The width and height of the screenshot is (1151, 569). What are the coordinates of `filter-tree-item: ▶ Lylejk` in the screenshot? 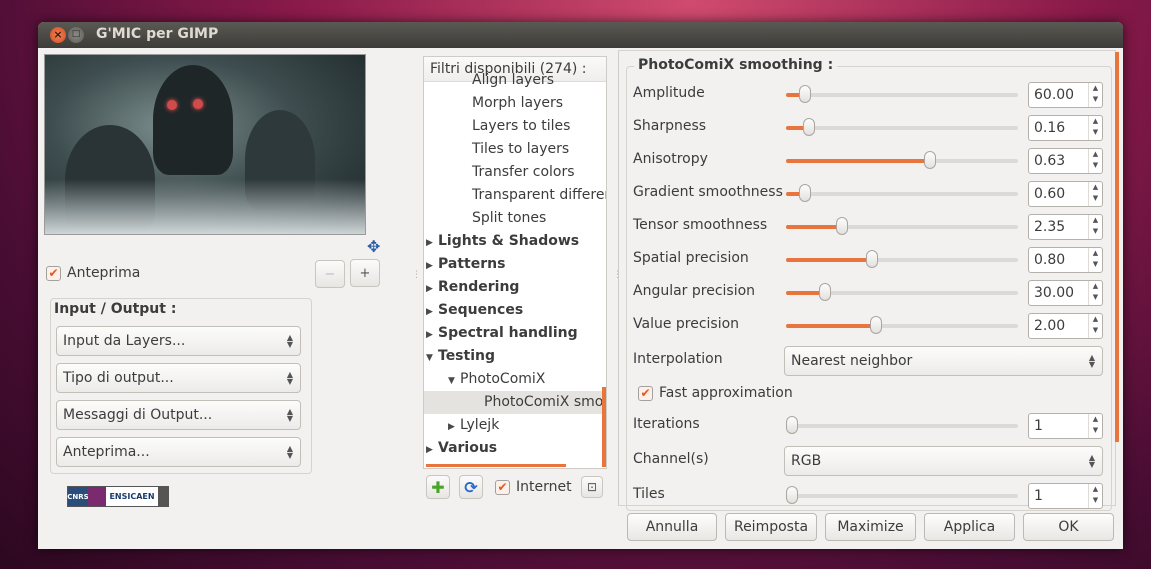 It's located at (473, 425).